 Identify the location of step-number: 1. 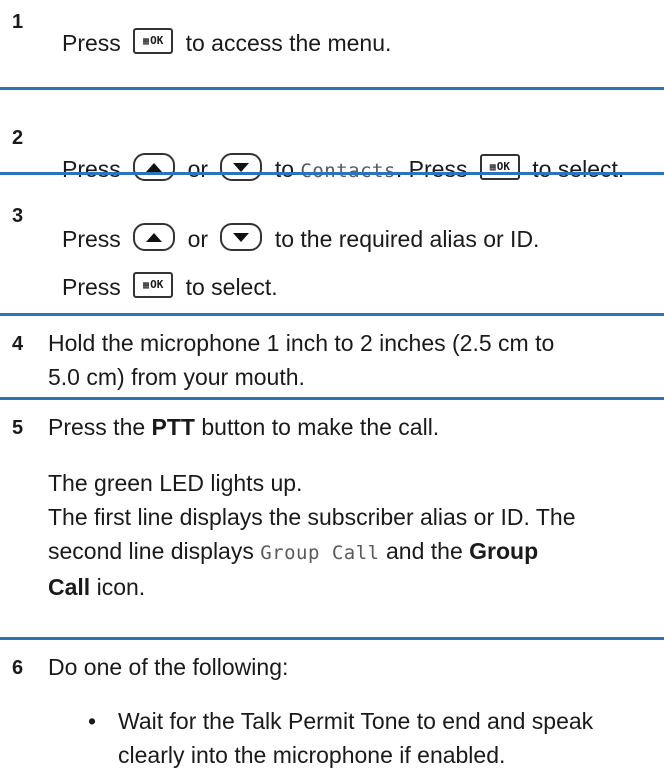
(18, 22).